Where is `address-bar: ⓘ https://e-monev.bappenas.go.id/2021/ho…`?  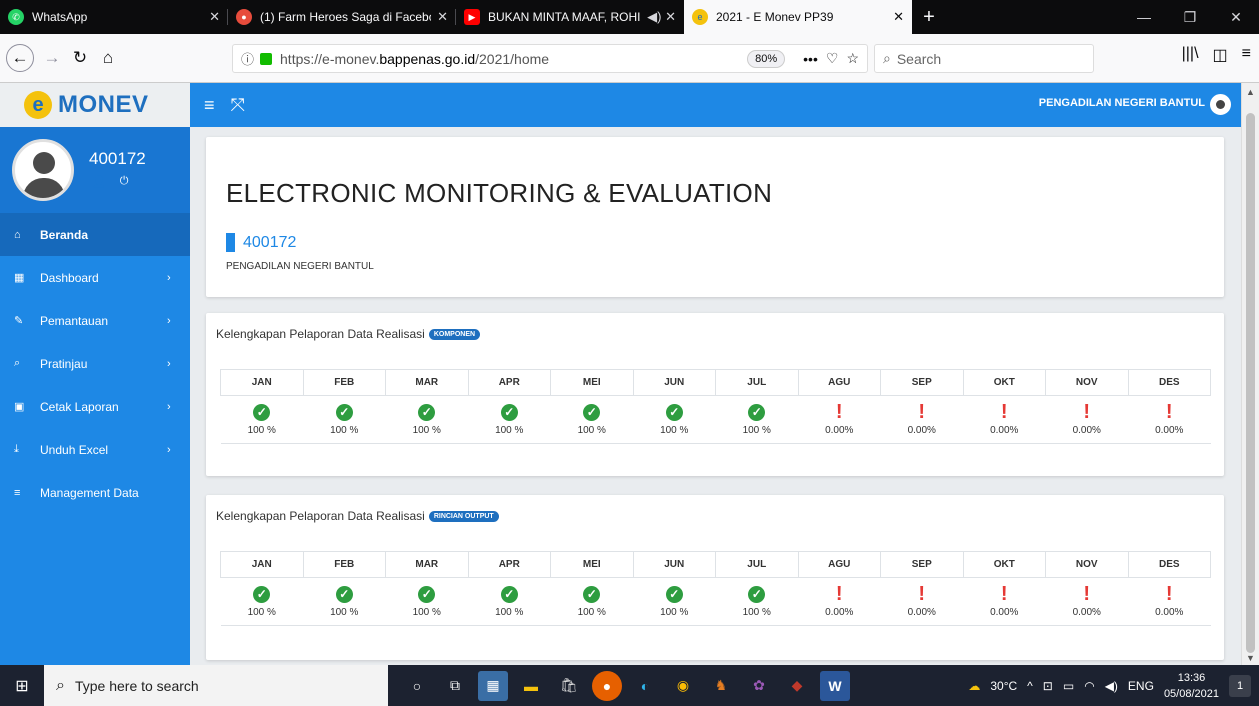
address-bar: ⓘ https://e-monev.bappenas.go.id/2021/ho… is located at coordinates (550, 58).